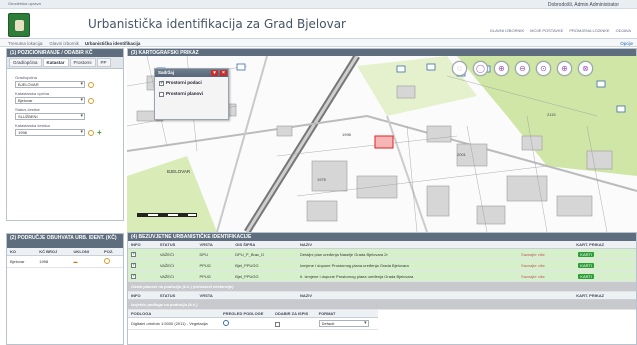 The image size is (637, 345). I want to click on layers-title: Sadržaj, so click(166, 72).